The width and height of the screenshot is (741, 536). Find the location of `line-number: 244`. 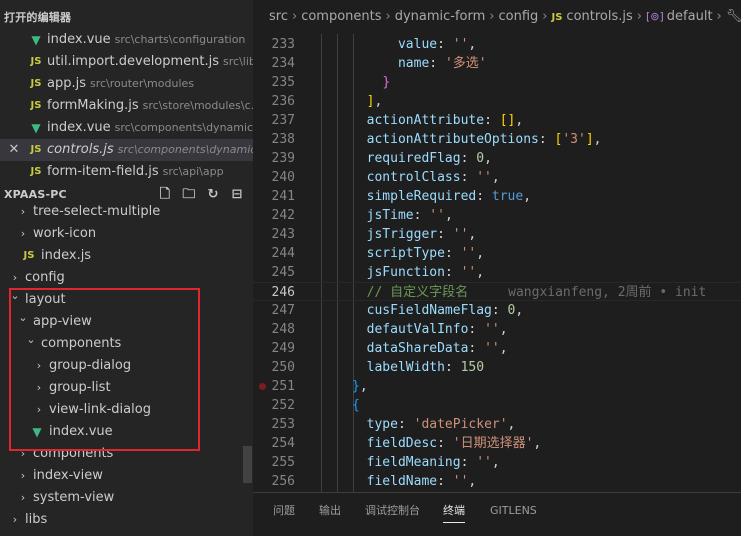

line-number: 244 is located at coordinates (283, 253).